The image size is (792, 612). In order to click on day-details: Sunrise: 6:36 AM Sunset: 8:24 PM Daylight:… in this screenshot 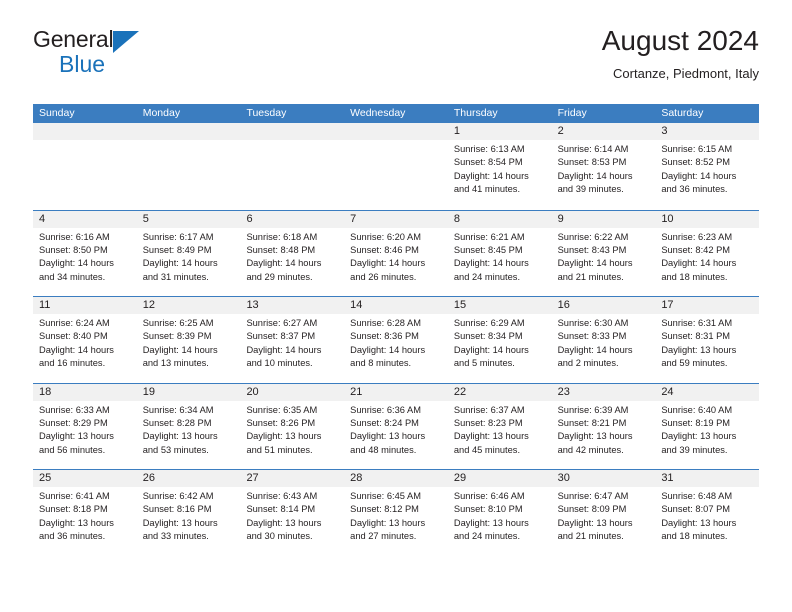, I will do `click(396, 429)`.